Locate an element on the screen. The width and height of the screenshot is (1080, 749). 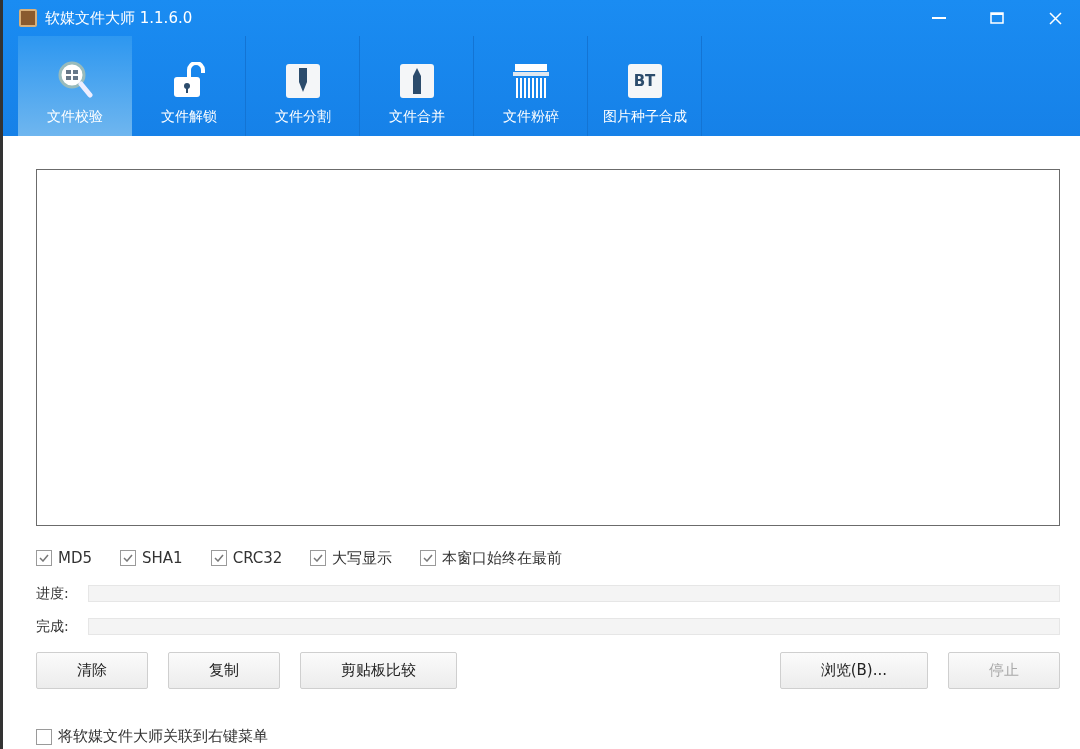
maximize-icon is located at coordinates (997, 18).